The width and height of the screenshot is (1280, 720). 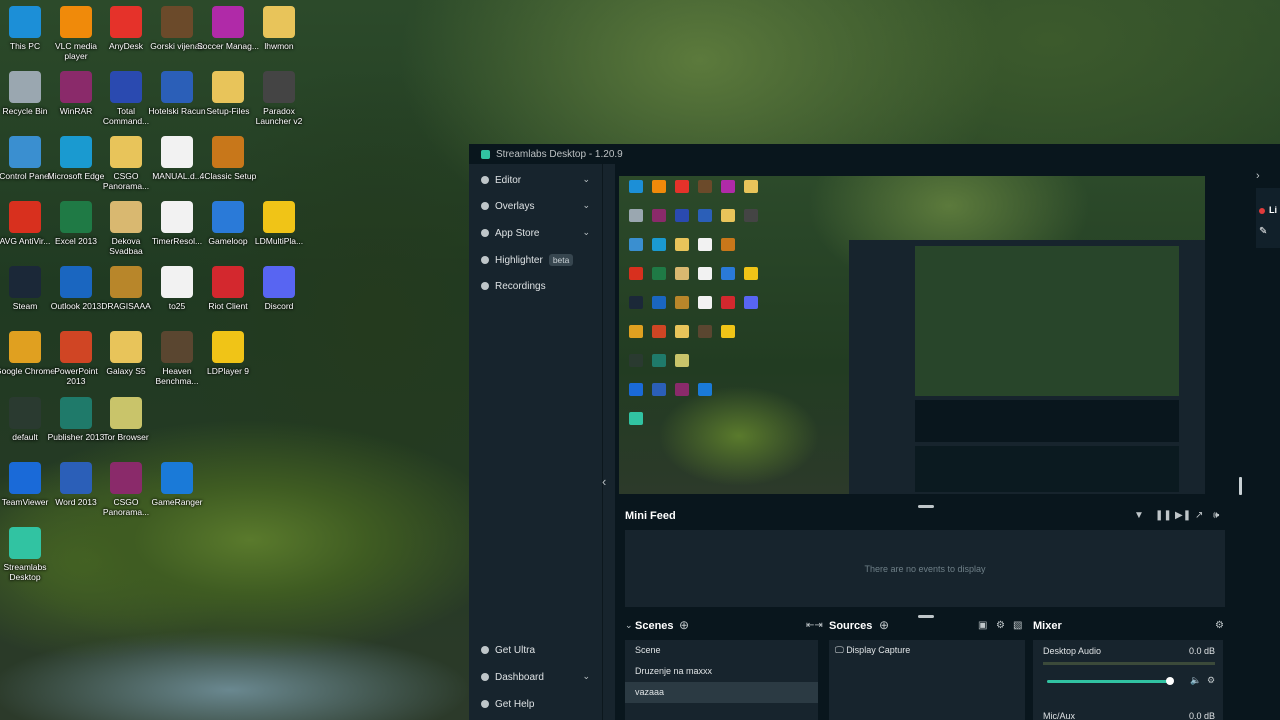 I want to click on mixer-settings-gear-icon: ⚙, so click(x=1219, y=625).